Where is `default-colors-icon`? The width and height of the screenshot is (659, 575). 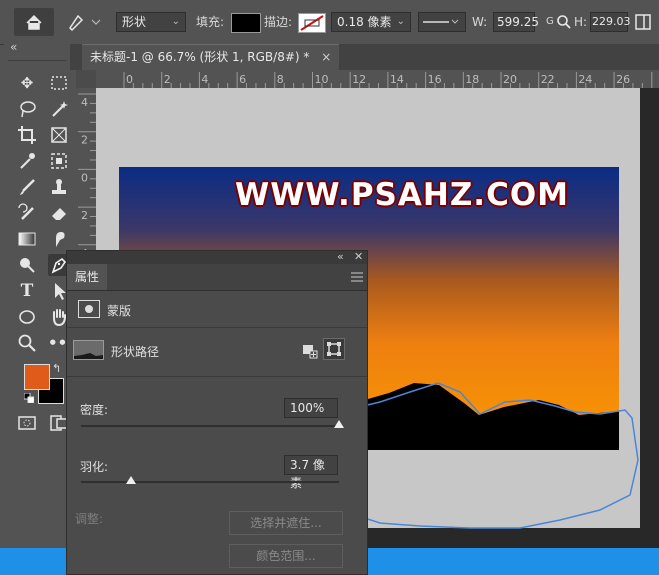
default-colors-icon is located at coordinates (29, 398).